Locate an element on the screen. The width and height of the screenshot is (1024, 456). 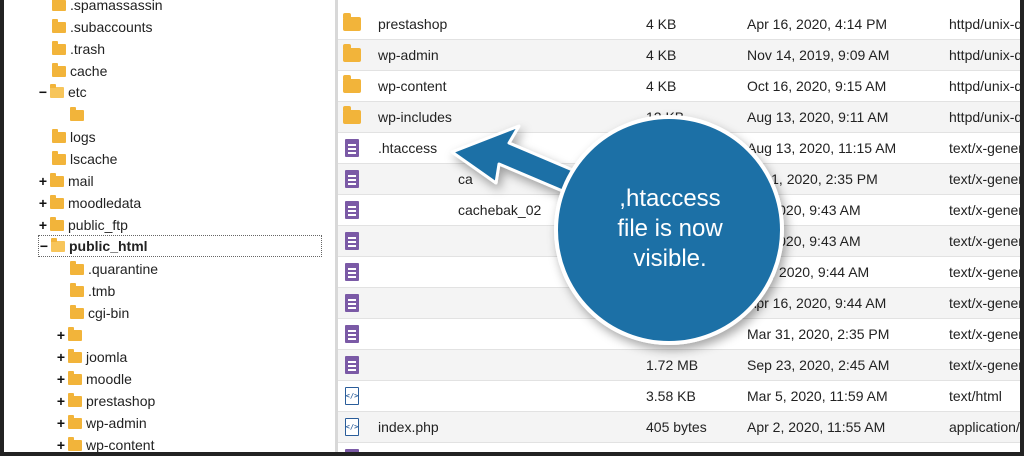
file-name: wp-content is located at coordinates (412, 86).